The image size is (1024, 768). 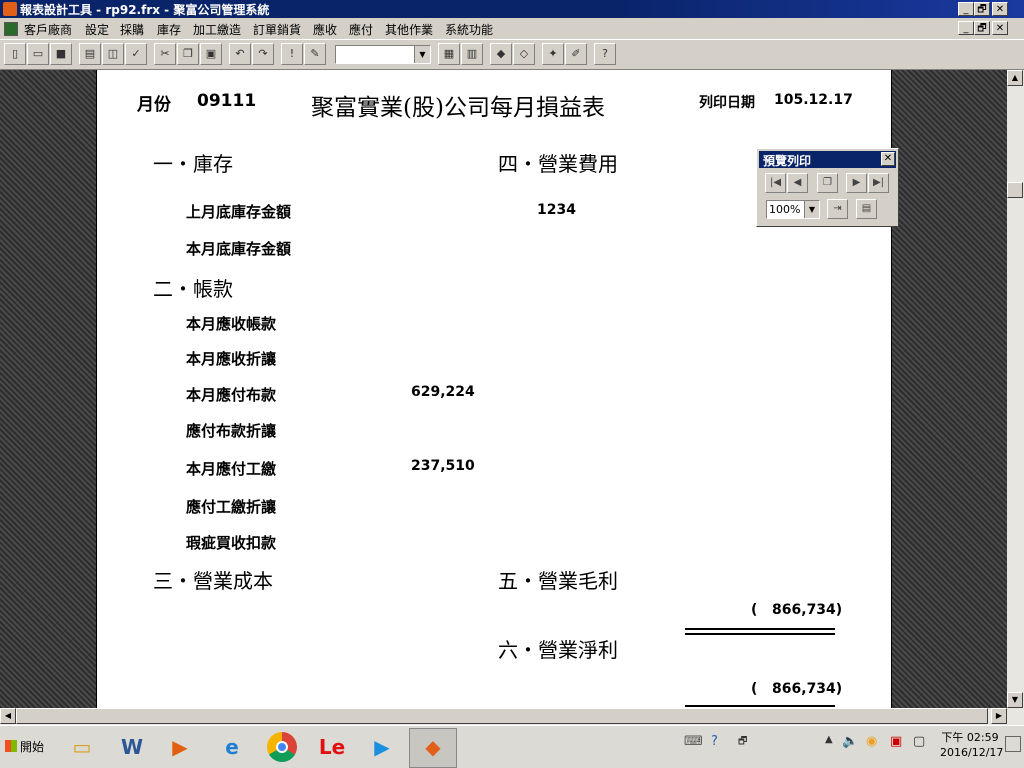 I want to click on toolbar-combo: ▼, so click(x=383, y=54).